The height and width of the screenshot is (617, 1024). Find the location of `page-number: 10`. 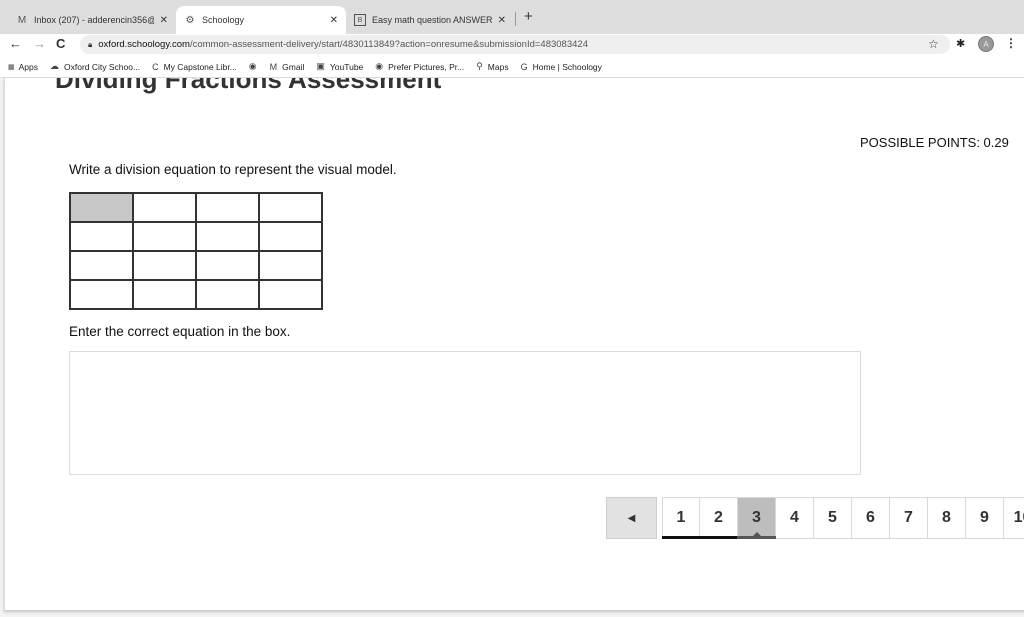

page-number: 10 is located at coordinates (1018, 517).